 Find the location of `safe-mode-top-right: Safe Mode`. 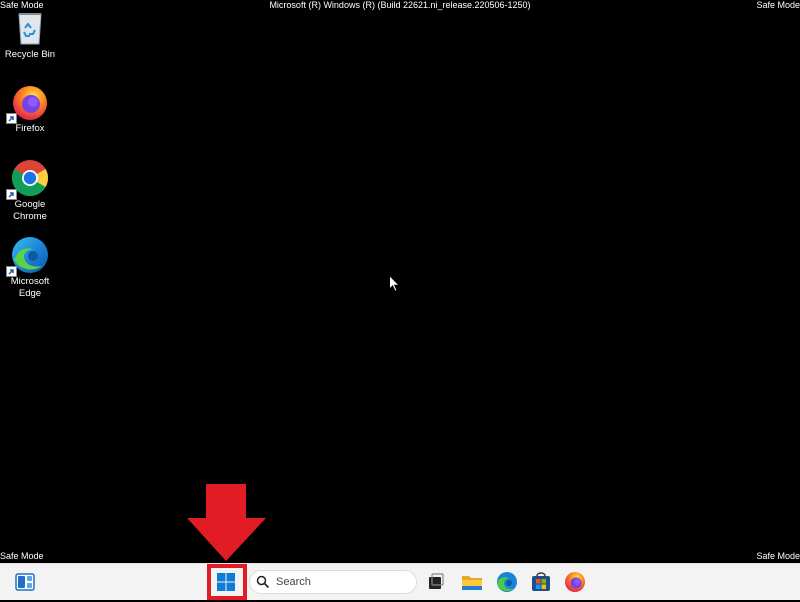

safe-mode-top-right: Safe Mode is located at coordinates (778, 5).